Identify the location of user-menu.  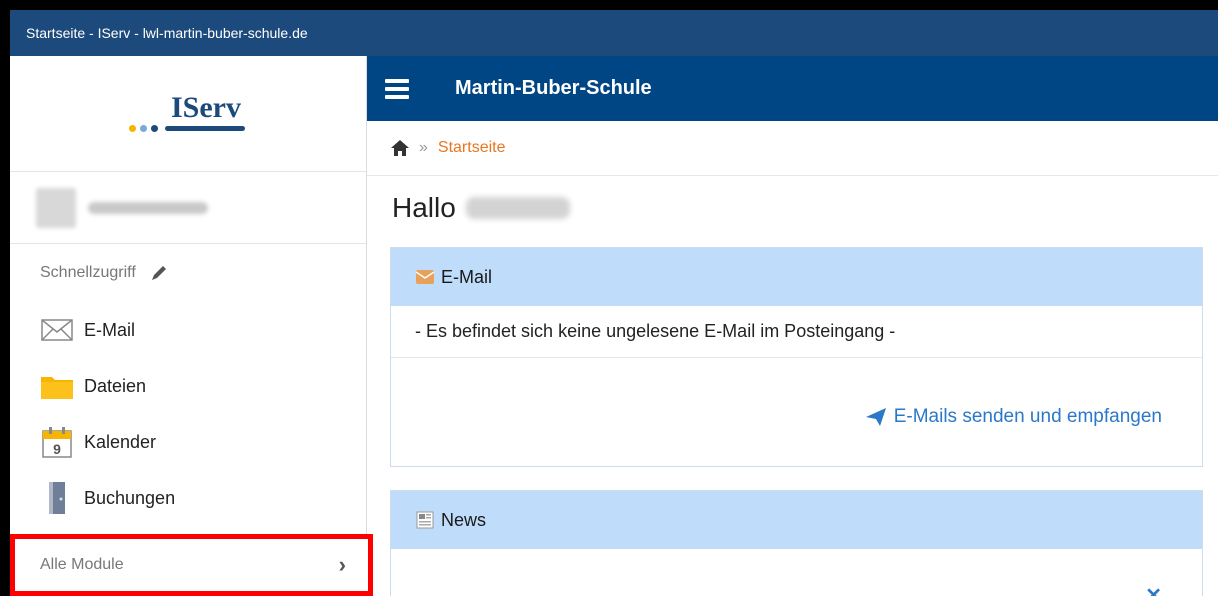
(188, 208).